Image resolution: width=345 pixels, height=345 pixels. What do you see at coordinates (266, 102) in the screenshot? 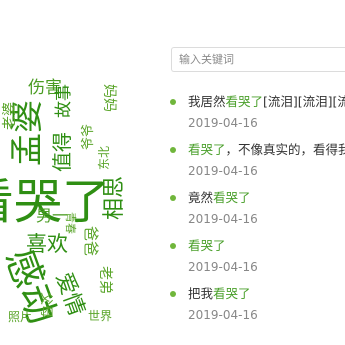
I see `comment-link: 我居然看哭了[流泪][流泪][流泪]` at bounding box center [266, 102].